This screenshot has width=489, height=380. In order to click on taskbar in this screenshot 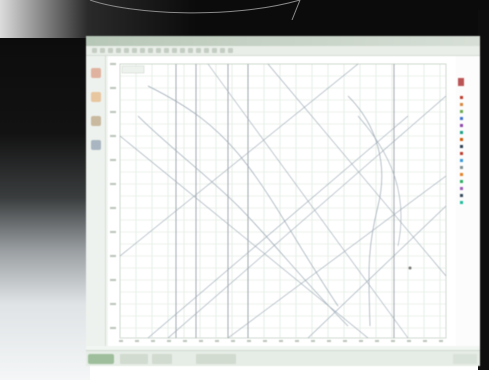, I will do `click(283, 358)`.